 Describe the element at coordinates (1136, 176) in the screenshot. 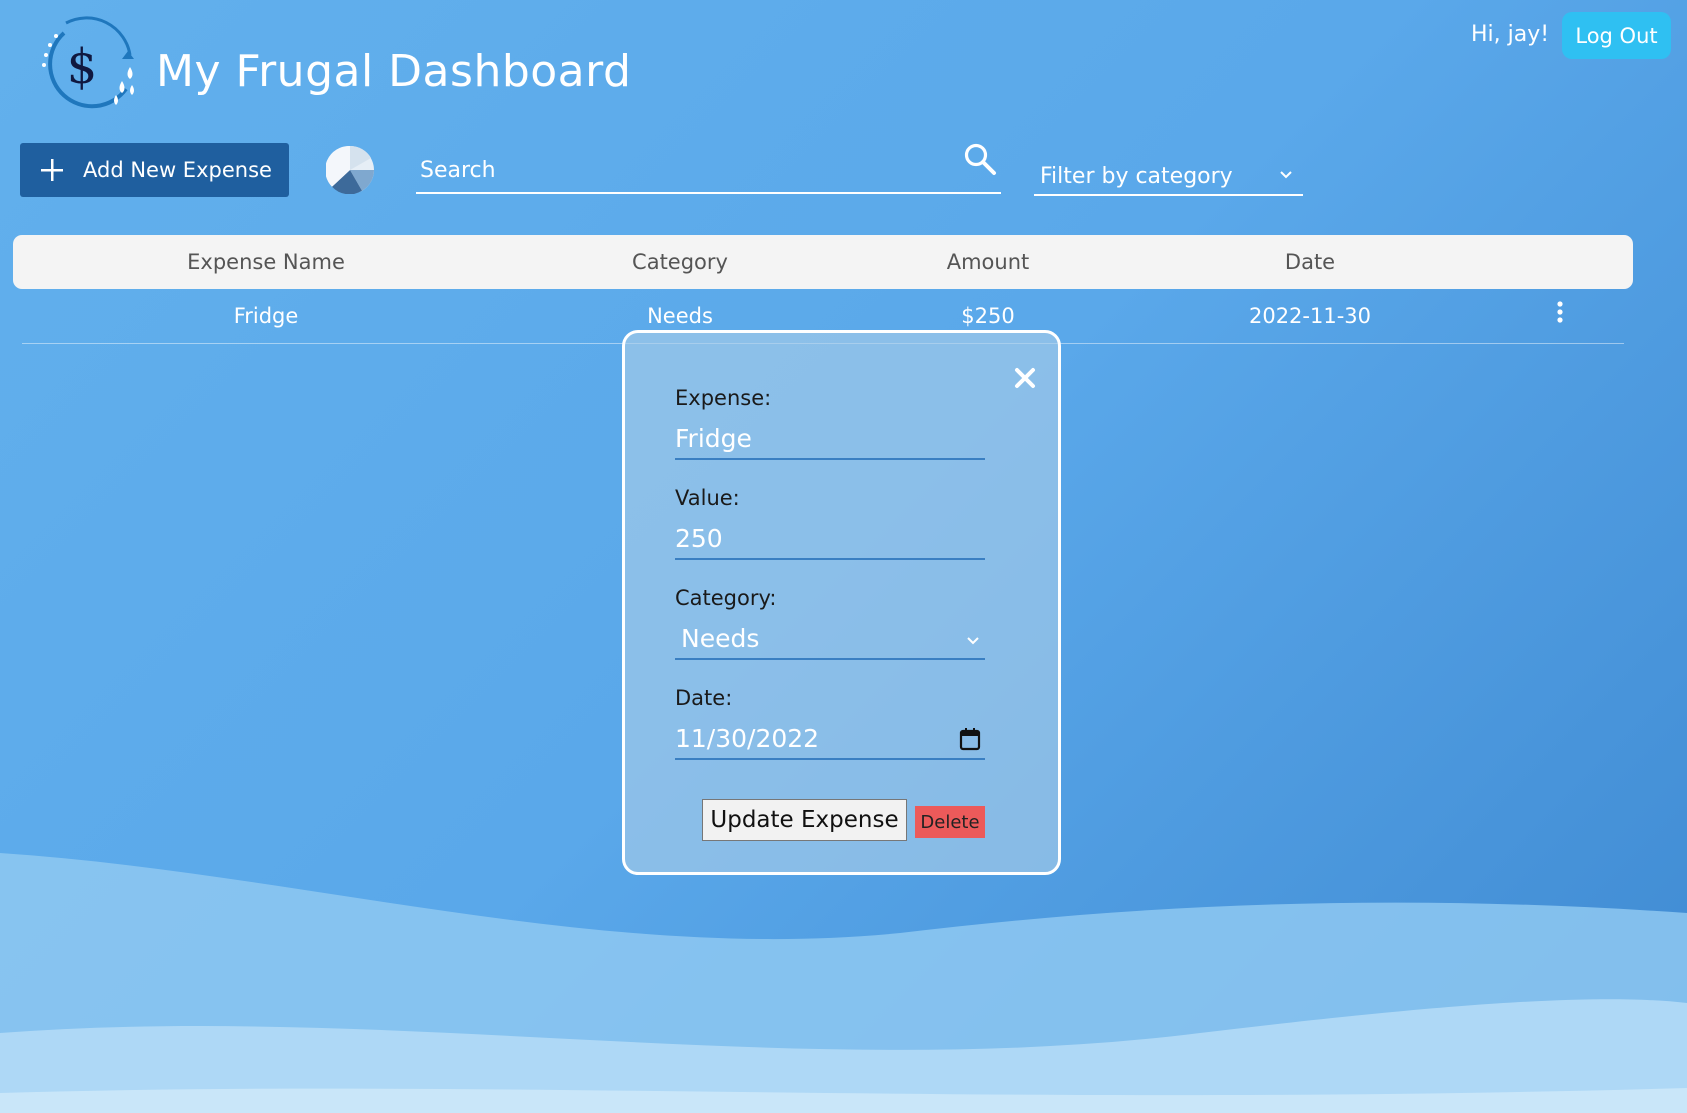

I see `filter-label: Filter by category` at that location.